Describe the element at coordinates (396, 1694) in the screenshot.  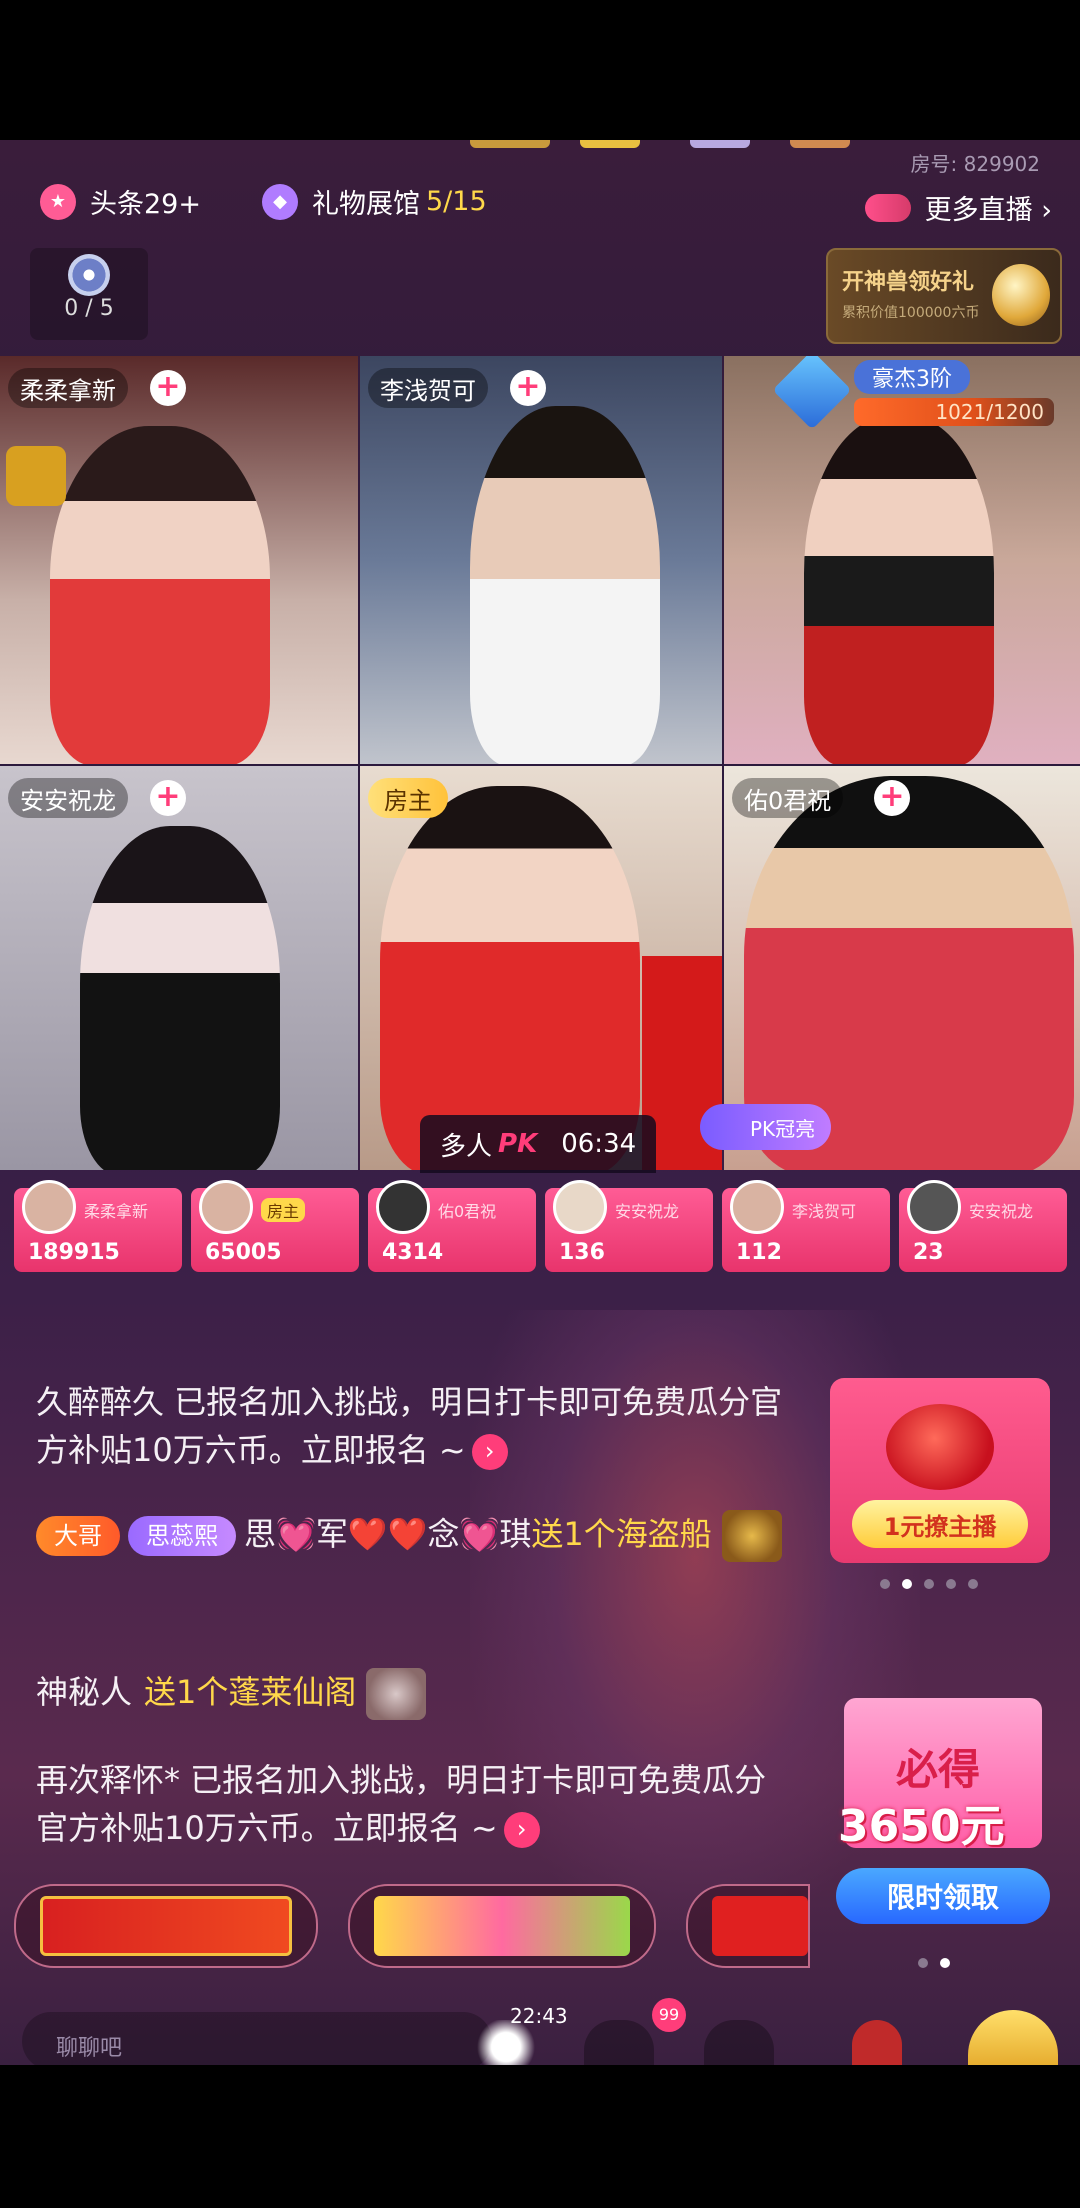
I see `pavilion-icon` at that location.